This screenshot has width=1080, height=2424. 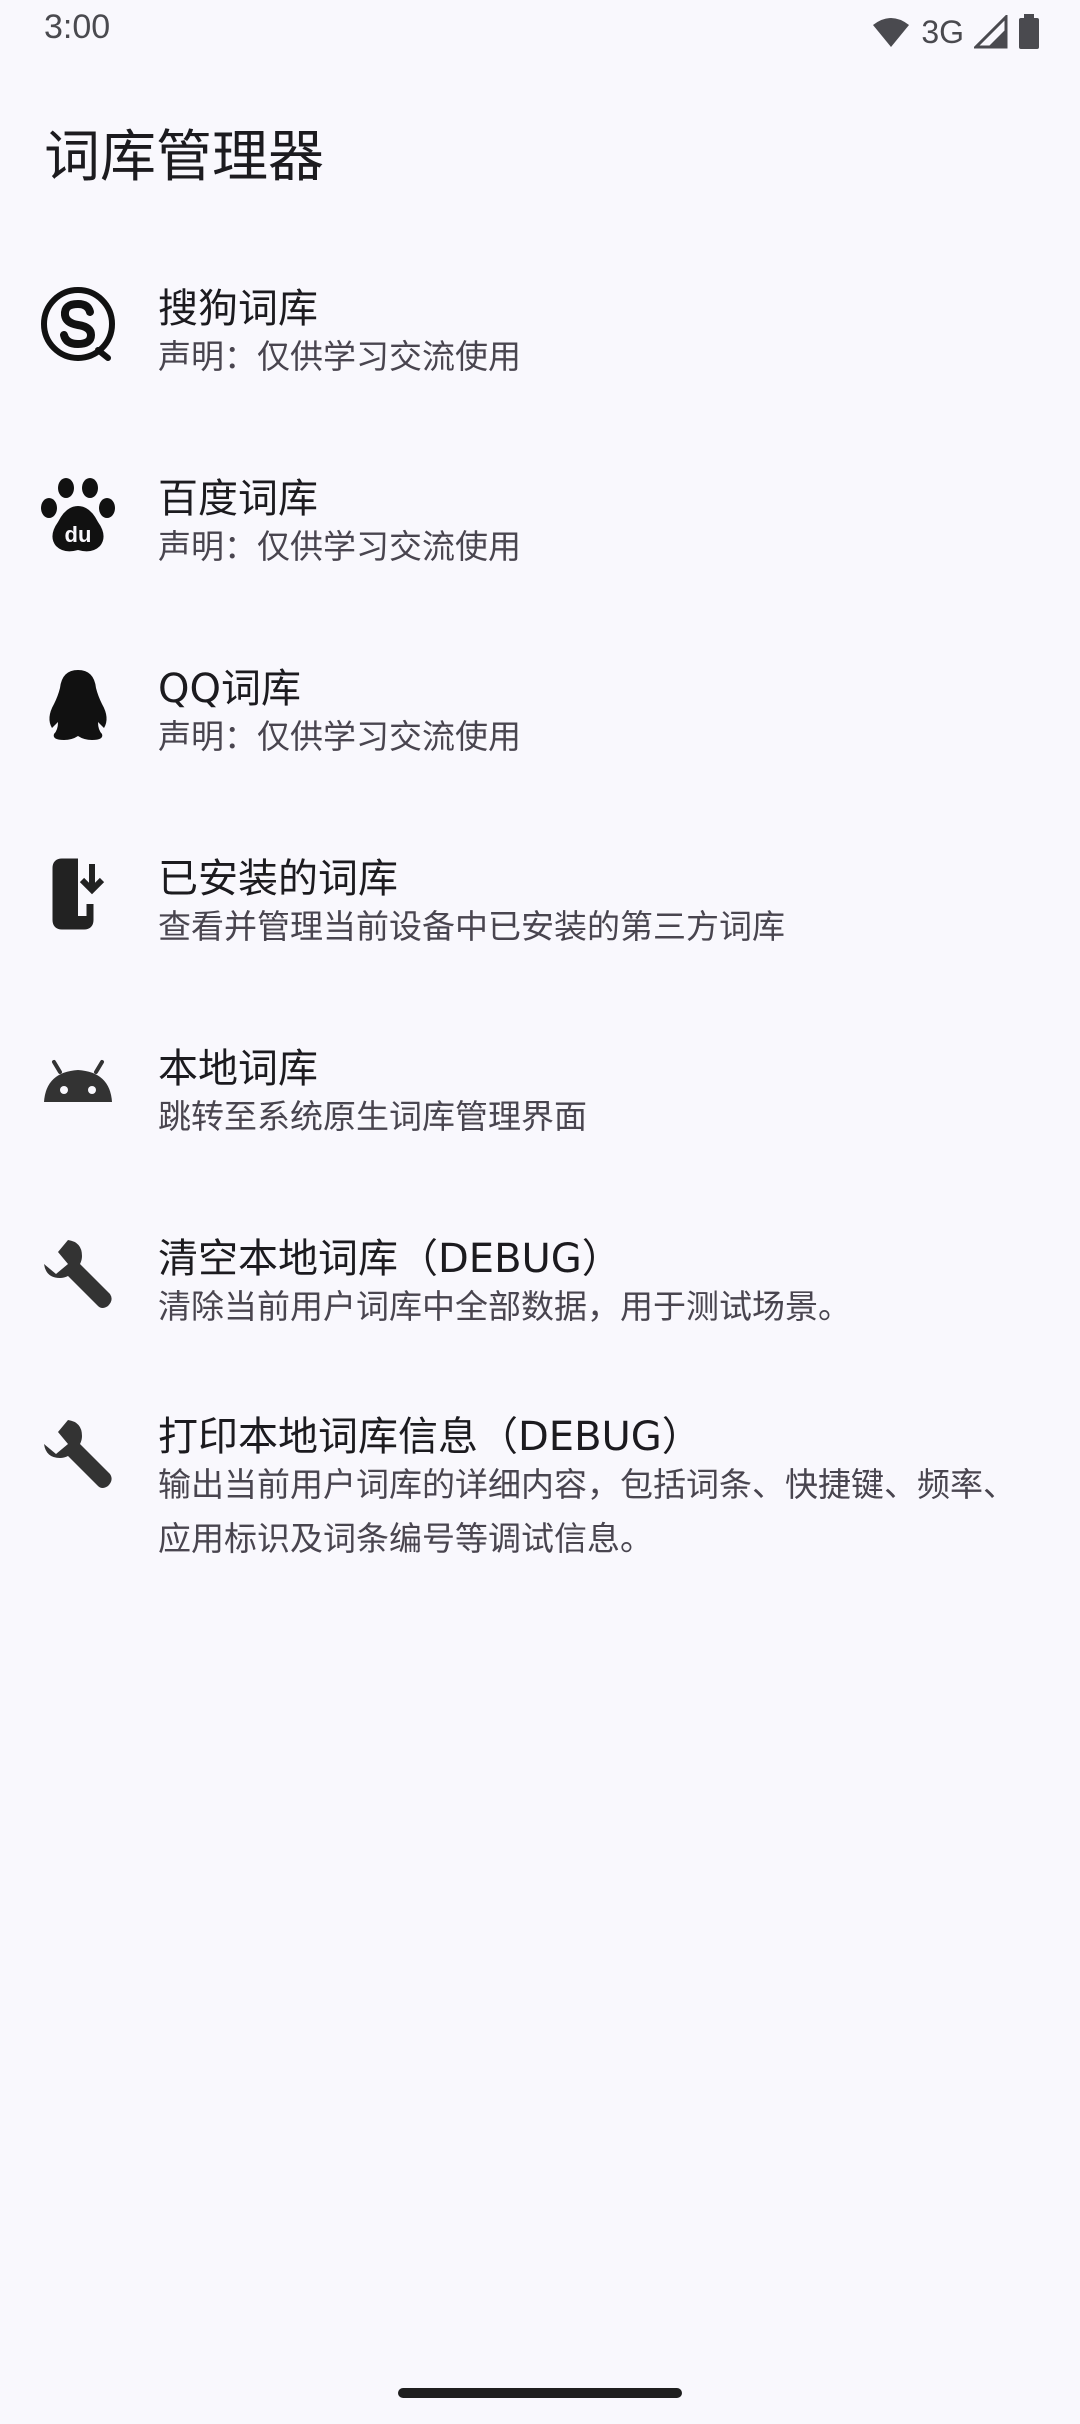 What do you see at coordinates (78, 324) in the screenshot?
I see `sogou-logo-icon` at bounding box center [78, 324].